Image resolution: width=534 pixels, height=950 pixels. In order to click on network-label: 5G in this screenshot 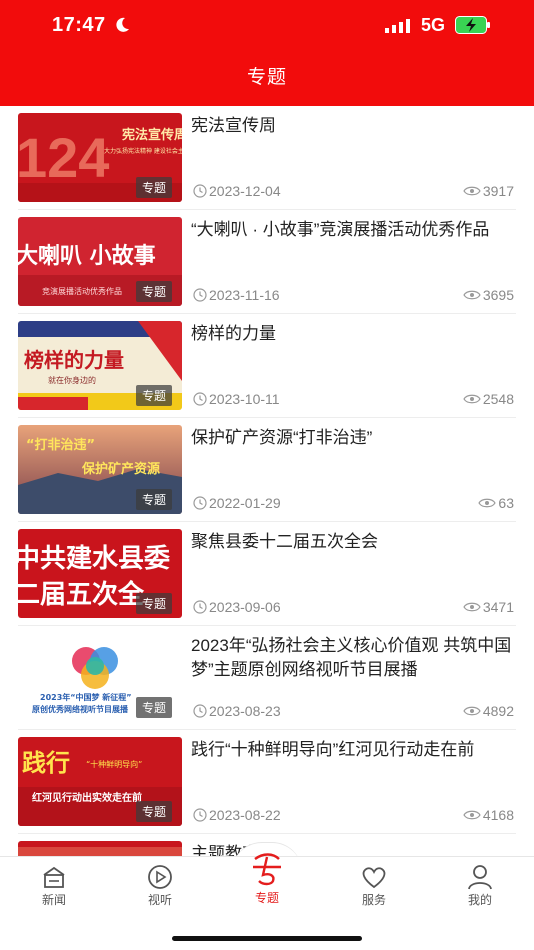, I will do `click(433, 25)`.